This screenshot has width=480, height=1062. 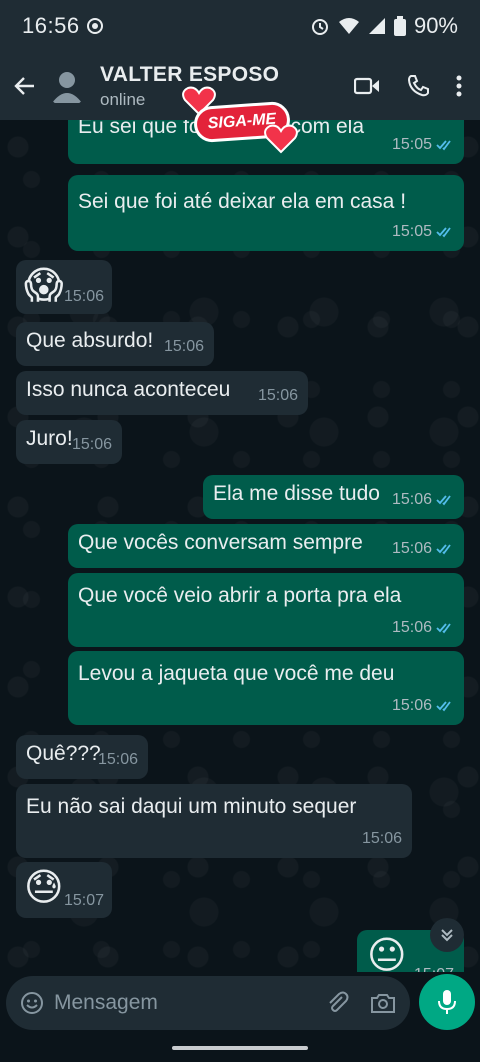 I want to click on message-text: Eu não sai daqui um minuto sequer, so click(x=191, y=806).